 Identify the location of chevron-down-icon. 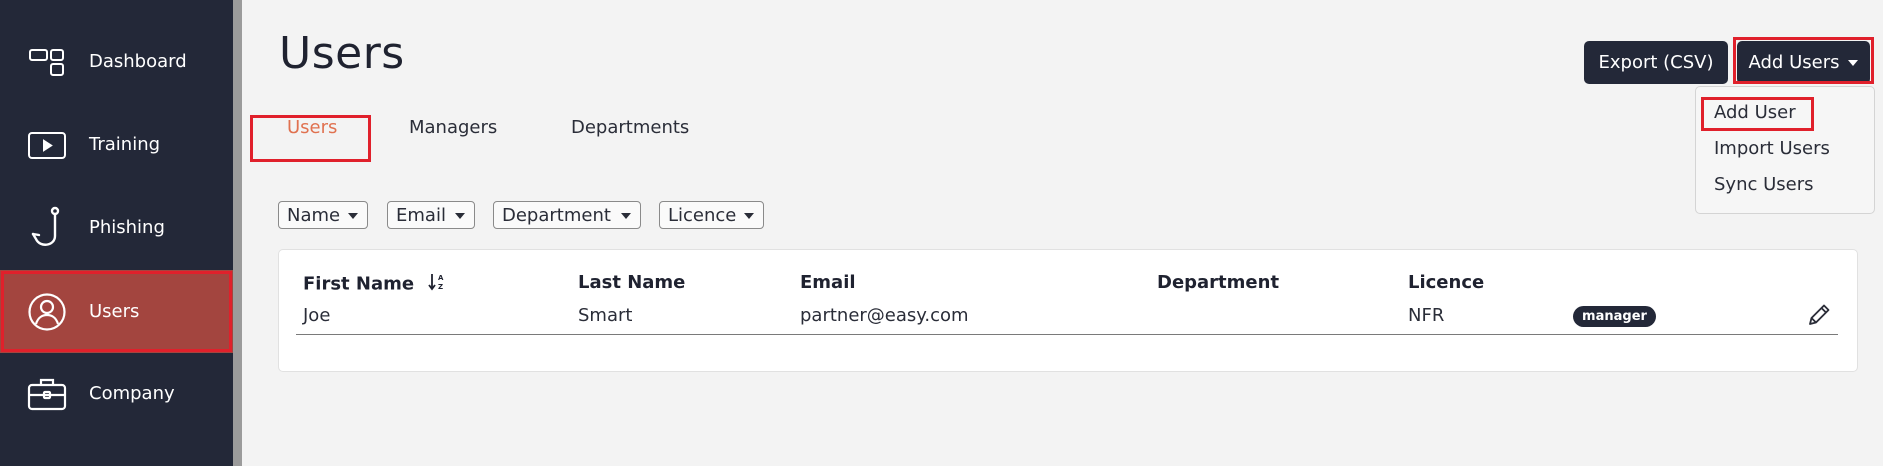
(1853, 62).